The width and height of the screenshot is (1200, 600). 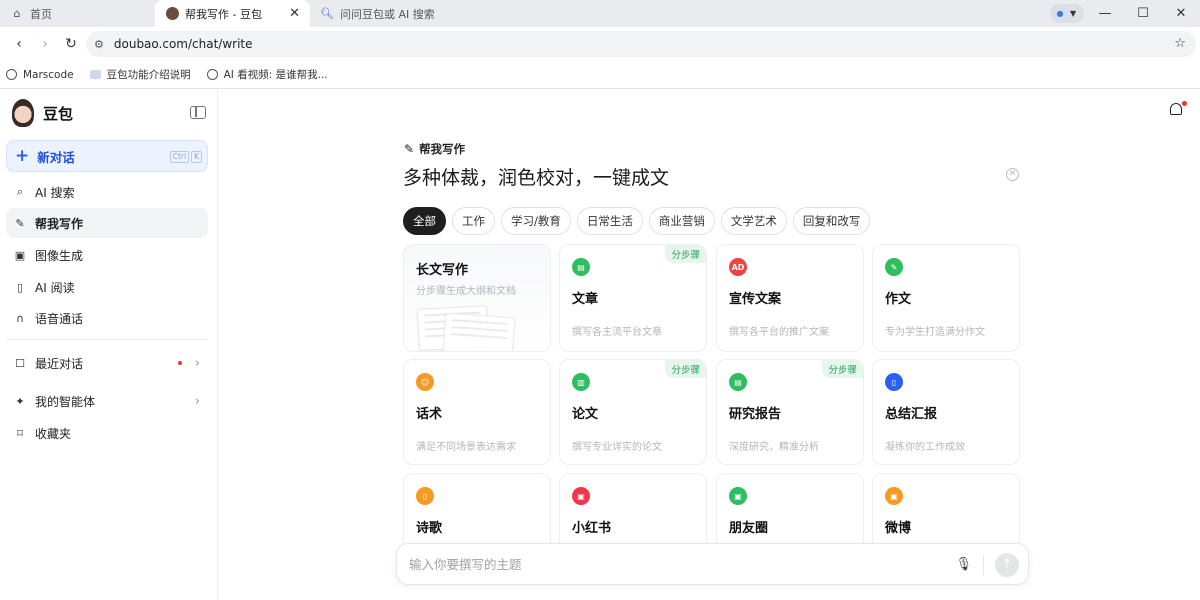 I want to click on card-speech: ☺ 话术 满足不同场景表达需求, so click(x=477, y=412).